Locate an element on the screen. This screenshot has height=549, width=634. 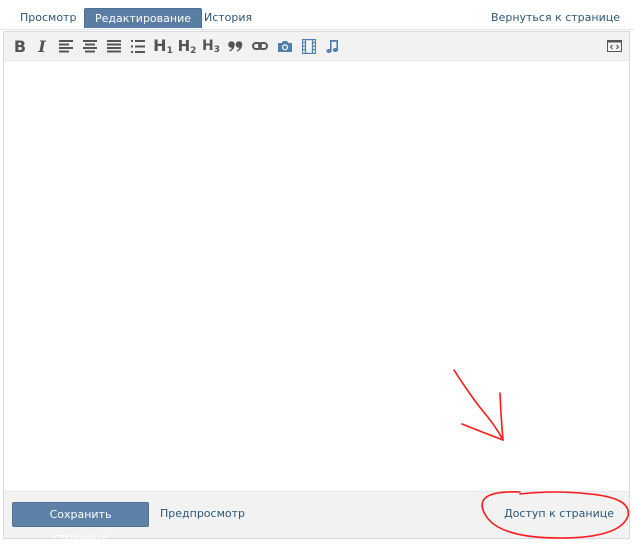
italic-icon: I is located at coordinates (42, 46).